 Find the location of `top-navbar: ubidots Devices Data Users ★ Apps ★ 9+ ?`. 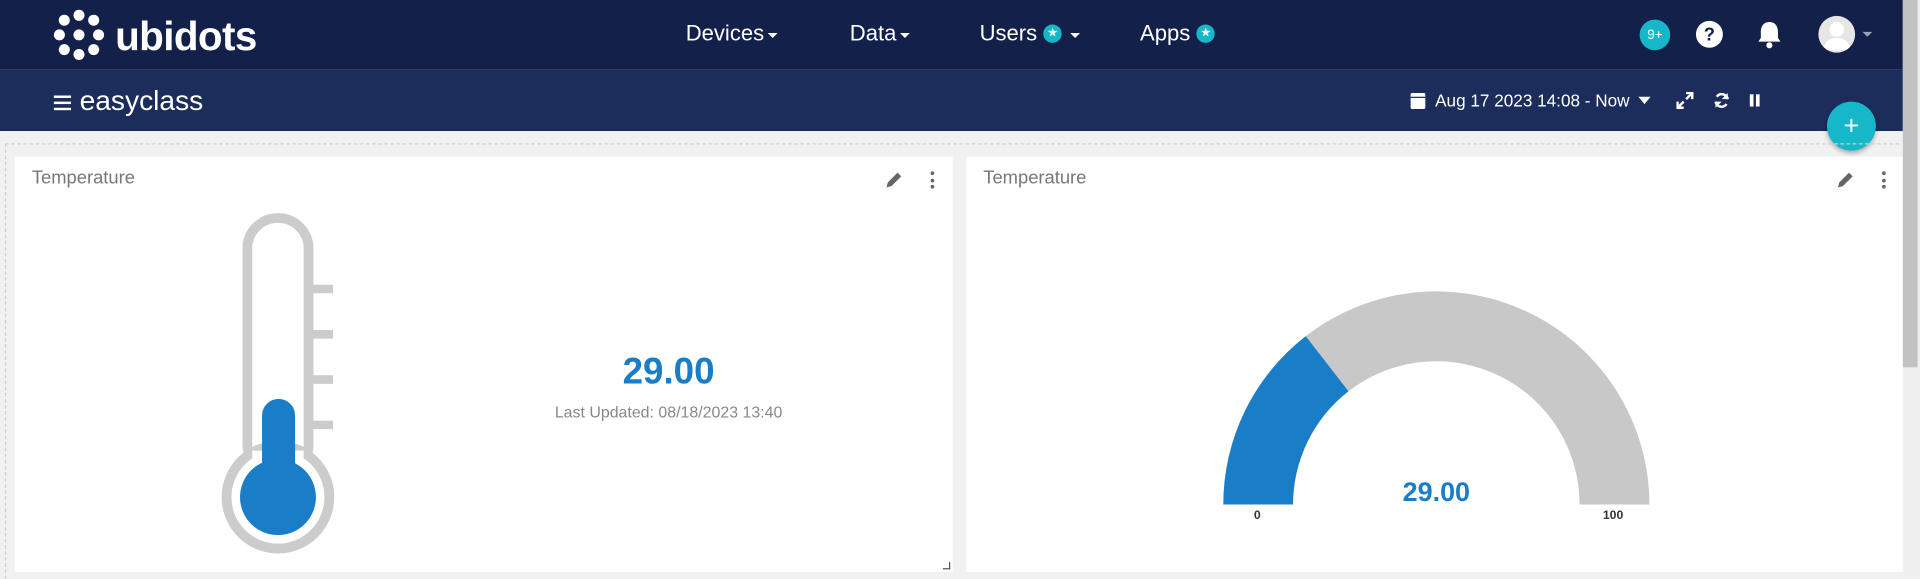

top-navbar: ubidots Devices Data Users ★ Apps ★ 9+ ? is located at coordinates (951, 35).